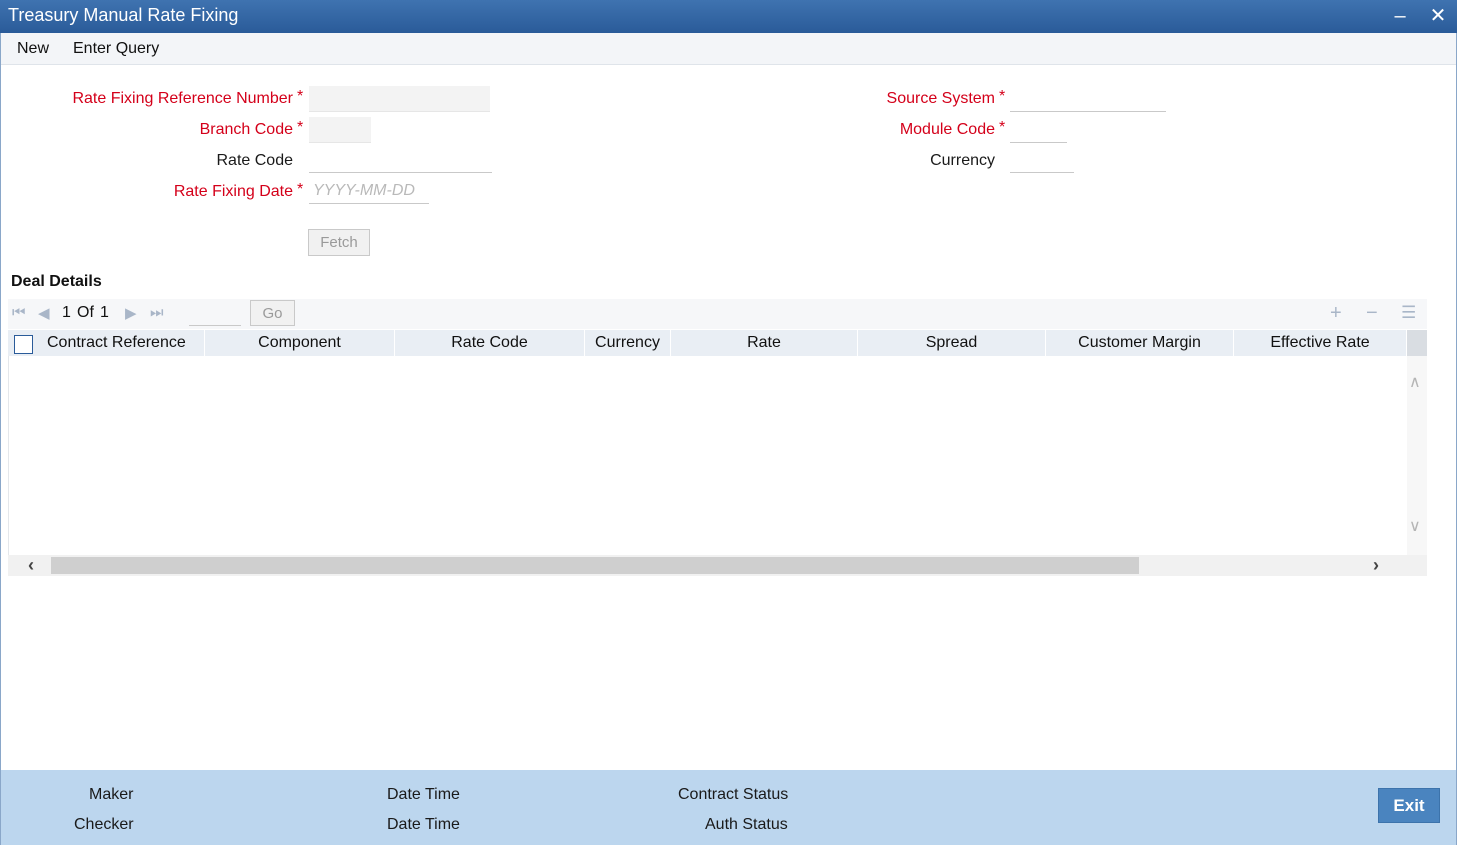  I want to click on currency-input, so click(1042, 160).